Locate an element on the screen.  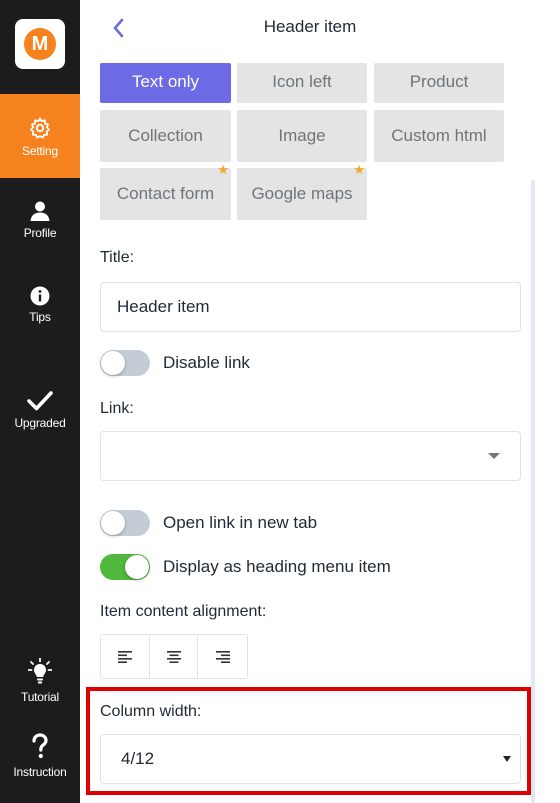
sidebar-item-profile: Profile is located at coordinates (40, 220).